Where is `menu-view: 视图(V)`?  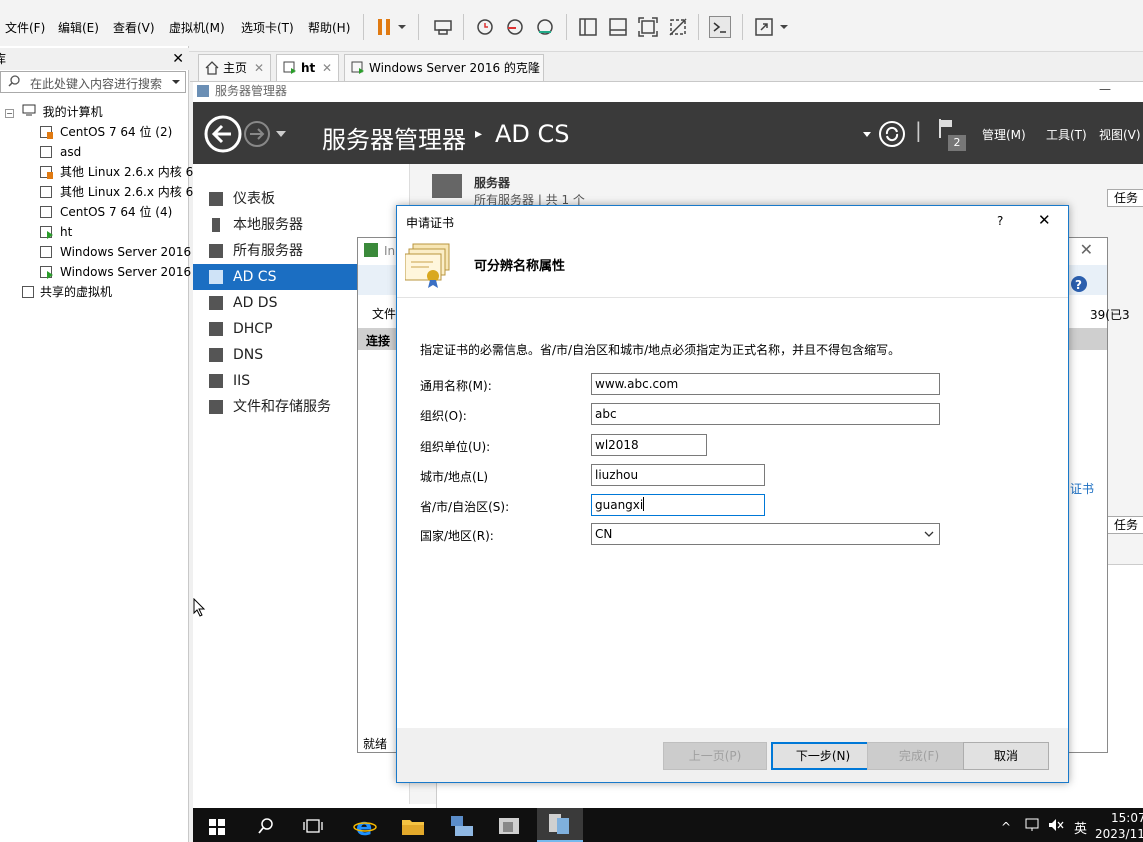 menu-view: 视图(V) is located at coordinates (1120, 134).